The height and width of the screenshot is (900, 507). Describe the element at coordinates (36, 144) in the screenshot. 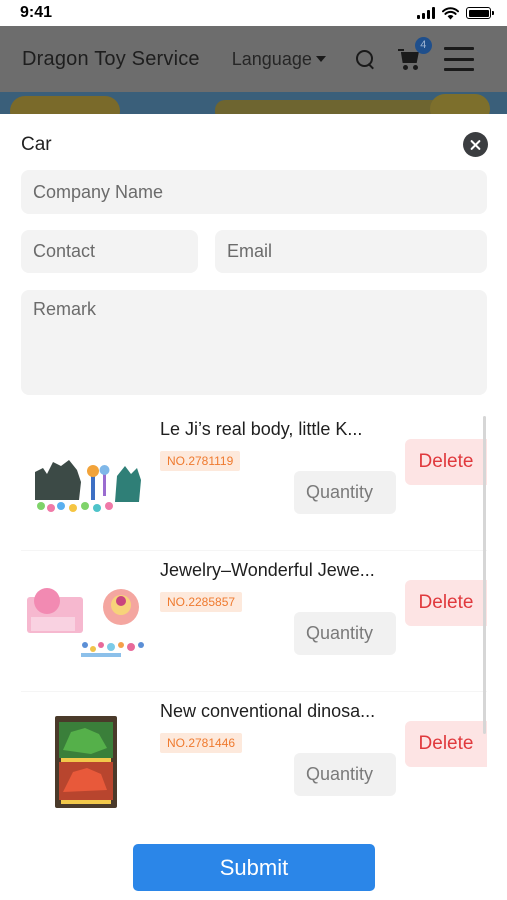

I see `sheet-title: Car` at that location.